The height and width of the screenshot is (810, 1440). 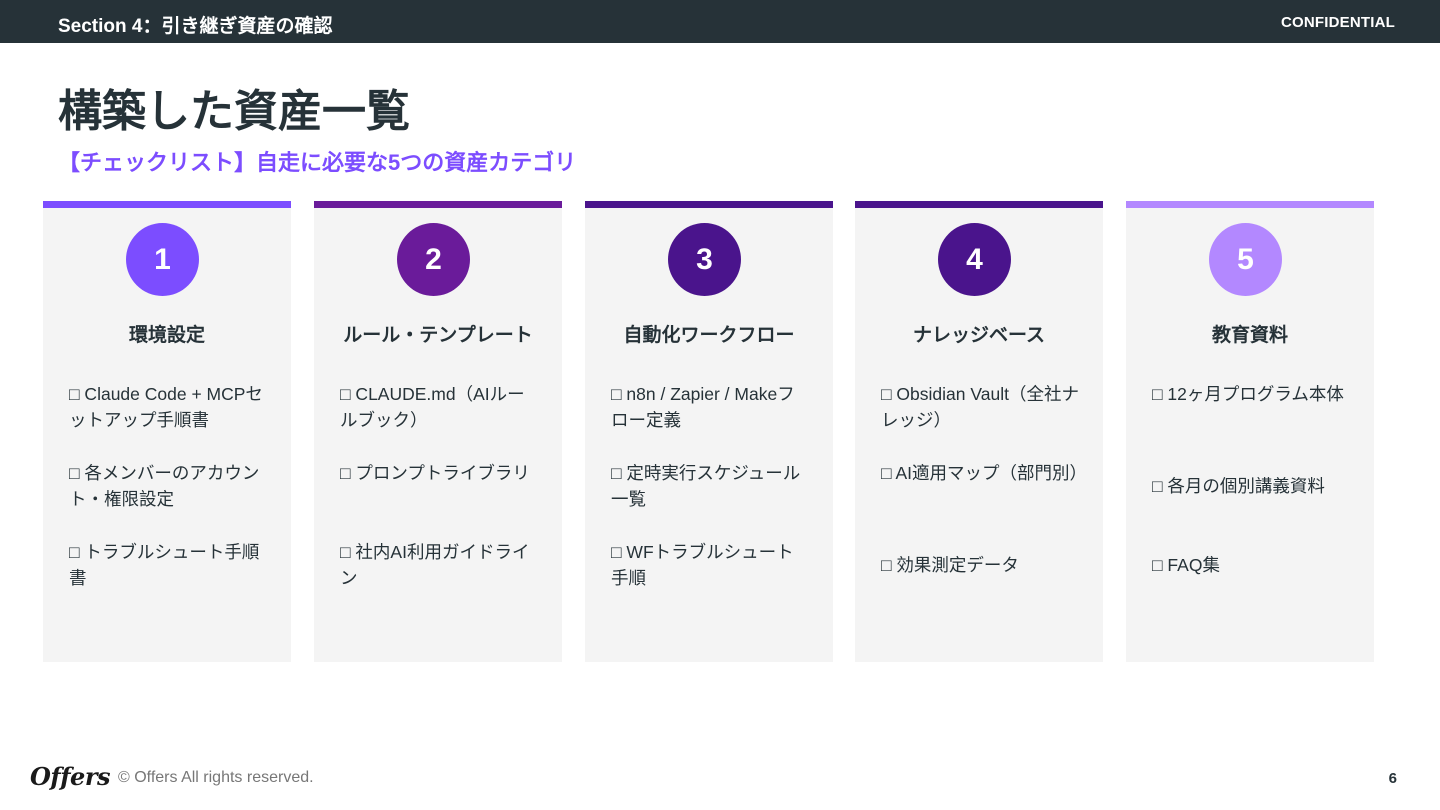 What do you see at coordinates (709, 335) in the screenshot?
I see `card-title: 自動化ワークフロー` at bounding box center [709, 335].